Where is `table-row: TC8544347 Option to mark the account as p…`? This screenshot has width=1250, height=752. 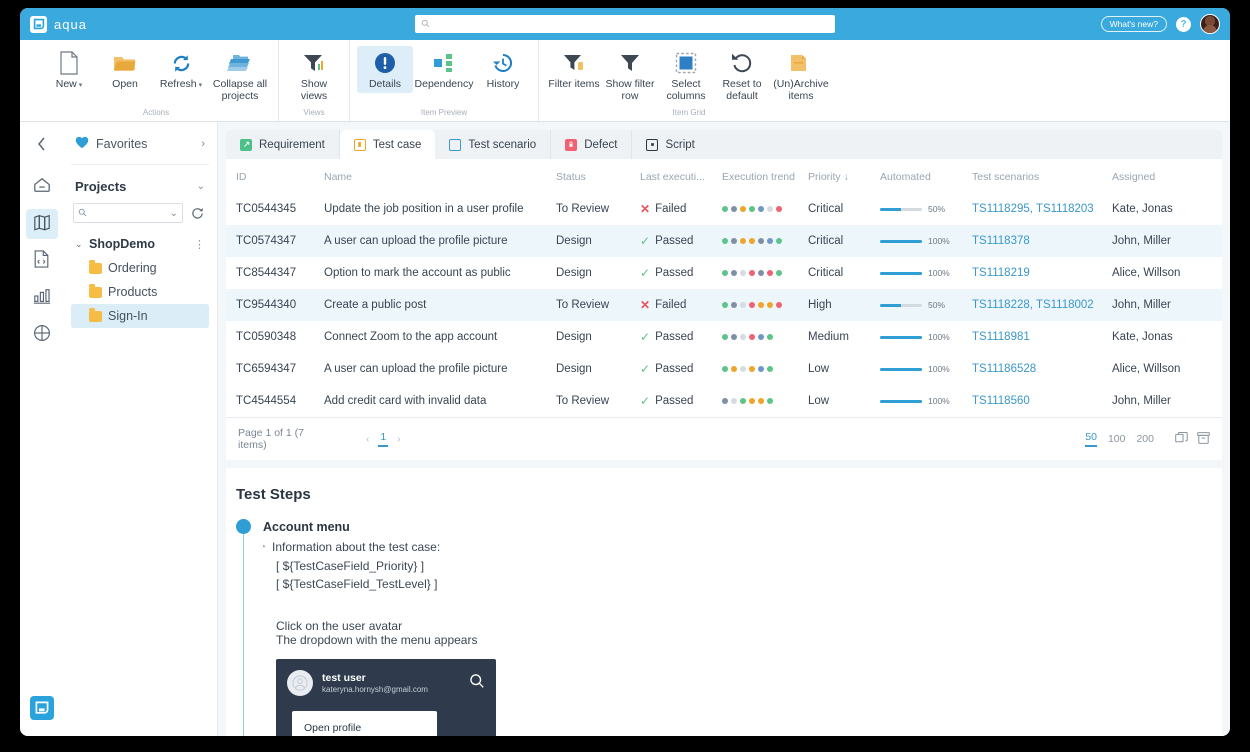
table-row: TC8544347 Option to mark the account as p… is located at coordinates (724, 273).